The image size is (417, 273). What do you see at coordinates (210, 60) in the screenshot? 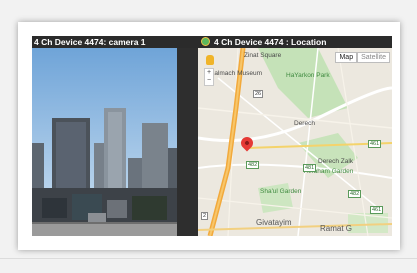
I see `street-view-pegman-icon` at bounding box center [210, 60].